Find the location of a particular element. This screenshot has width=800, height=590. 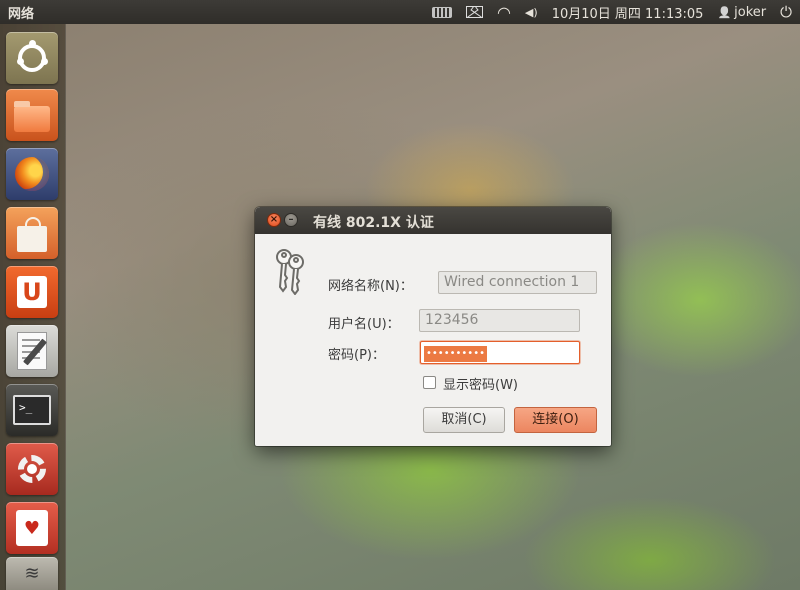

keys-icon is located at coordinates (290, 272).